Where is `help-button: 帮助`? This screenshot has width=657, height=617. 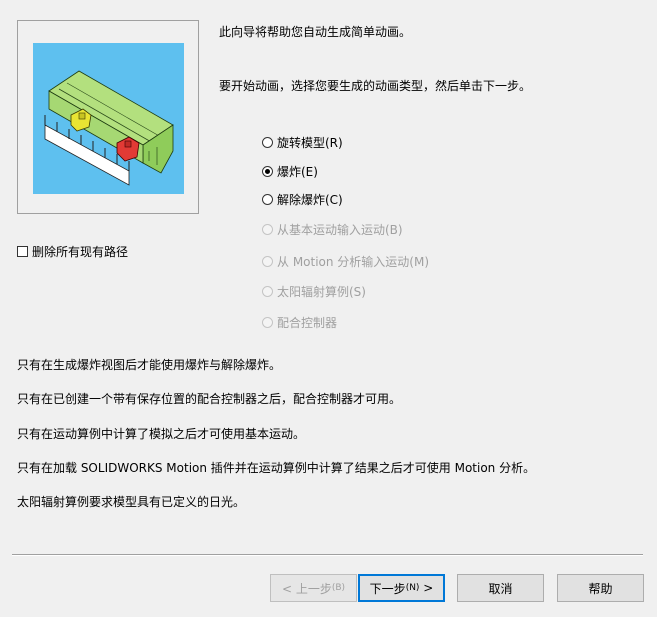
help-button: 帮助 is located at coordinates (600, 588).